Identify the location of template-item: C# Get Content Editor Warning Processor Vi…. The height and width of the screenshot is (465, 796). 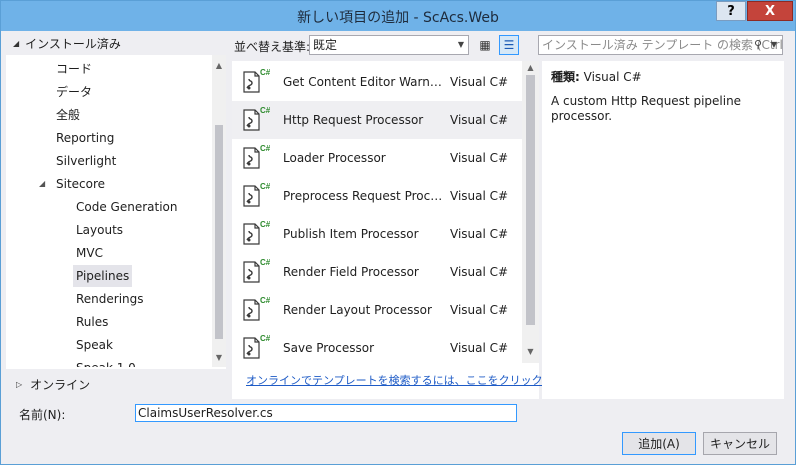
(377, 82).